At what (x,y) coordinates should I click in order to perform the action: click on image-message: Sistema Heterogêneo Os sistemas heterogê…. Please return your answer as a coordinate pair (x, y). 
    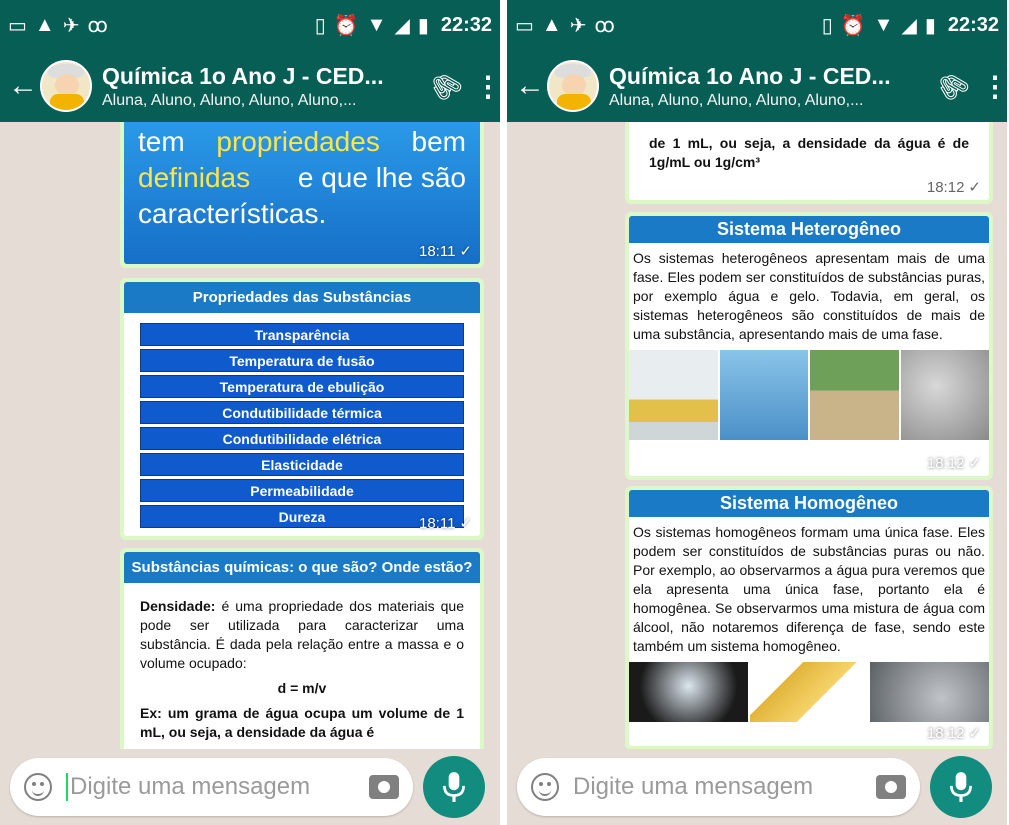
    Looking at the image, I should click on (809, 346).